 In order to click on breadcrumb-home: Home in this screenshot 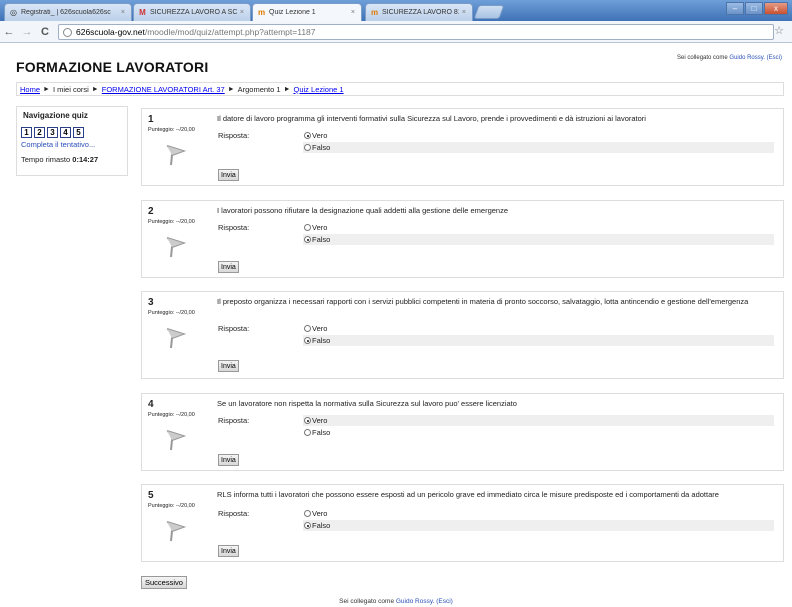, I will do `click(30, 89)`.